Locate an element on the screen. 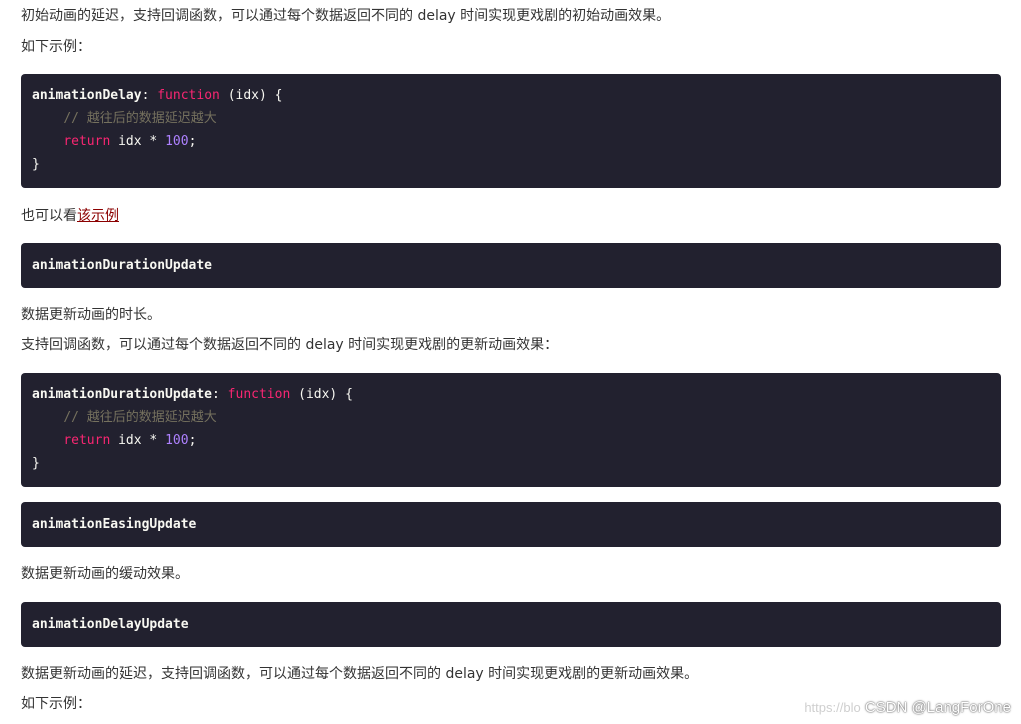  csdn-watermark: https://blo CSDN @LangForOne is located at coordinates (907, 707).